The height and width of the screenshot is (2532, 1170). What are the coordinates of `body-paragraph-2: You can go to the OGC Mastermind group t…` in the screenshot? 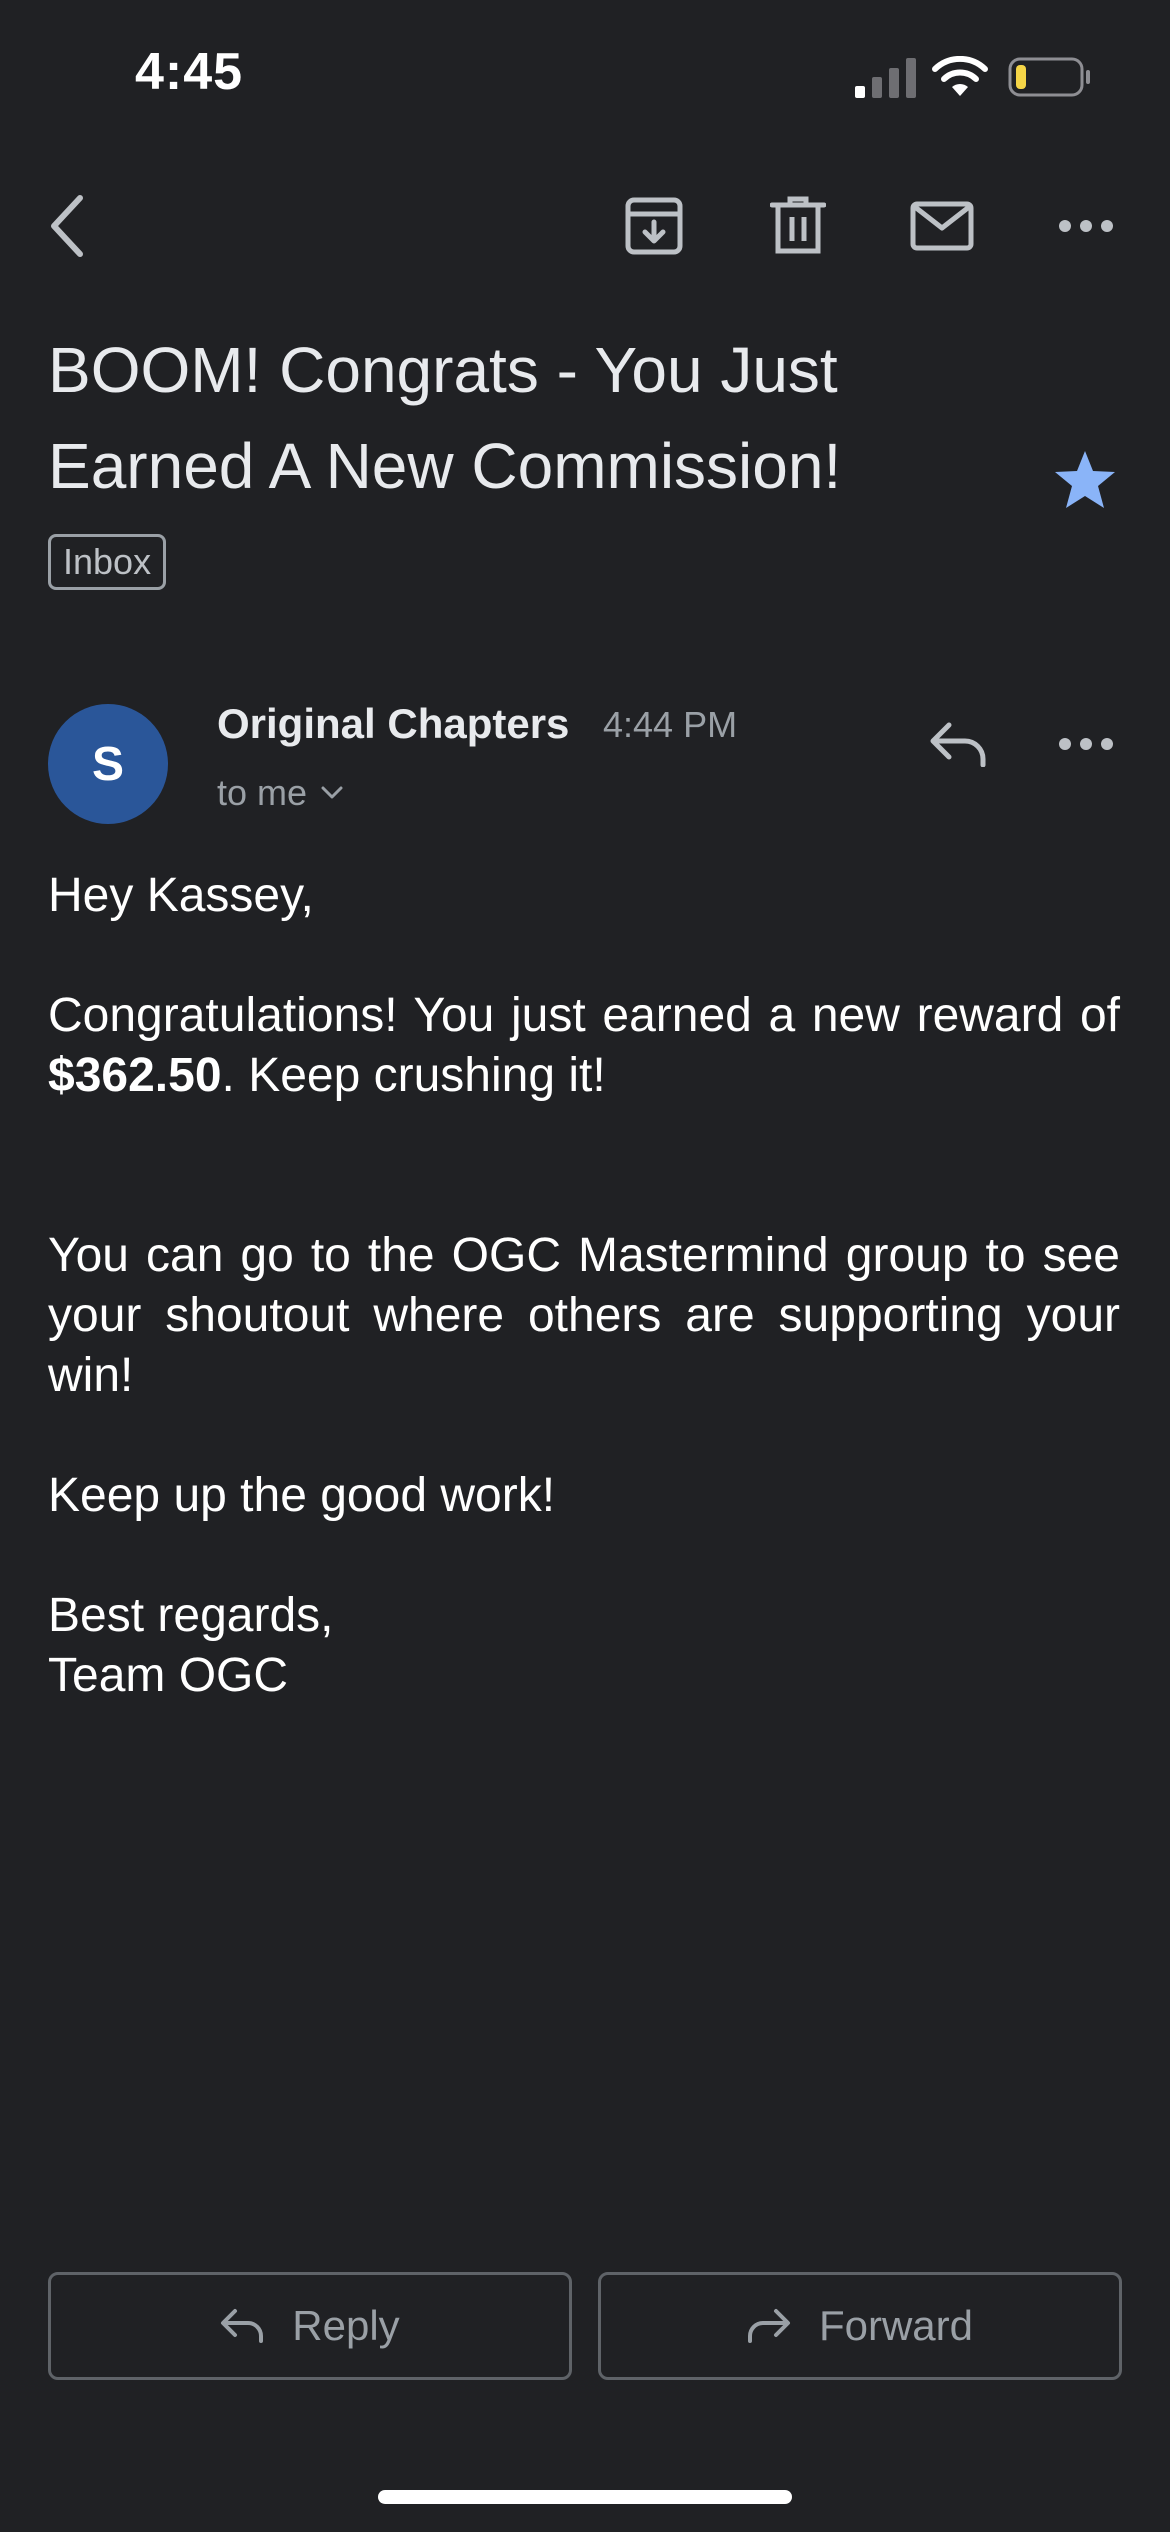 It's located at (584, 1315).